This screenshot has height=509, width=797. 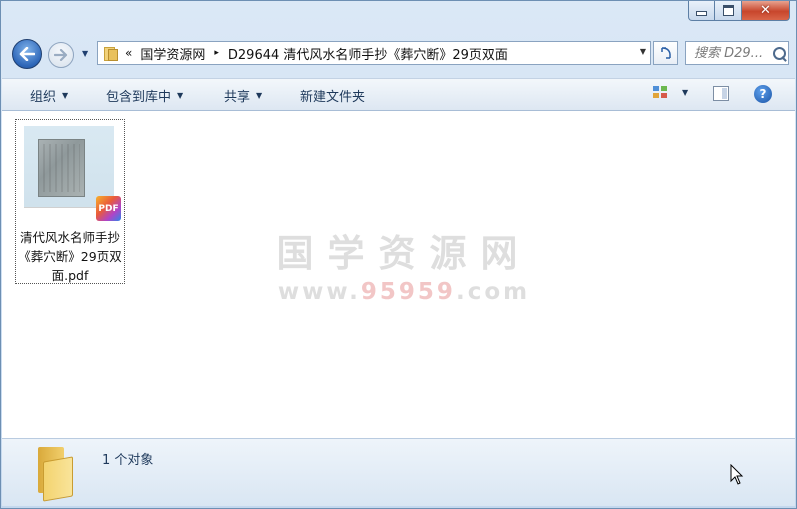 I want to click on details-pane: 1 个对象, so click(x=398, y=472).